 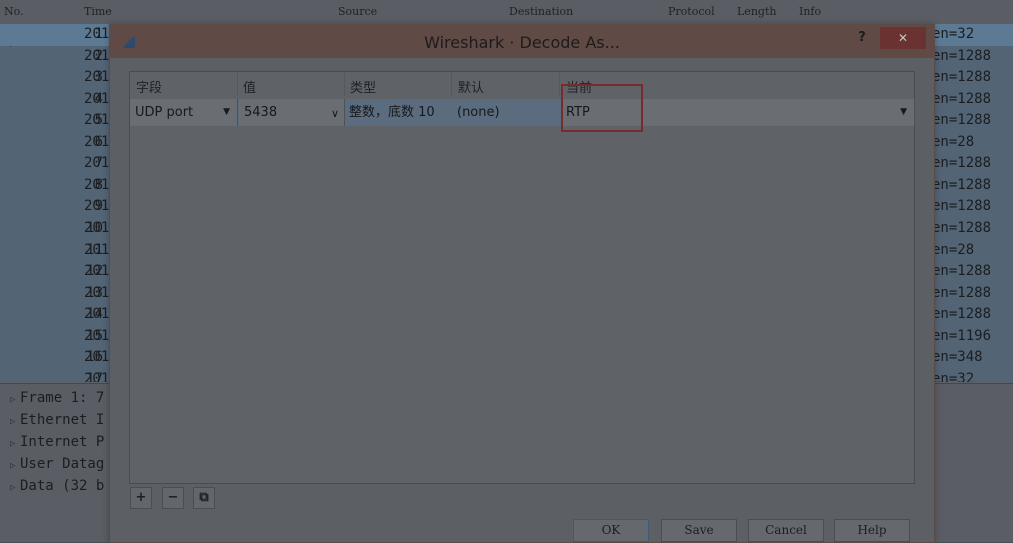 I want to click on help-button: Help, so click(x=872, y=530).